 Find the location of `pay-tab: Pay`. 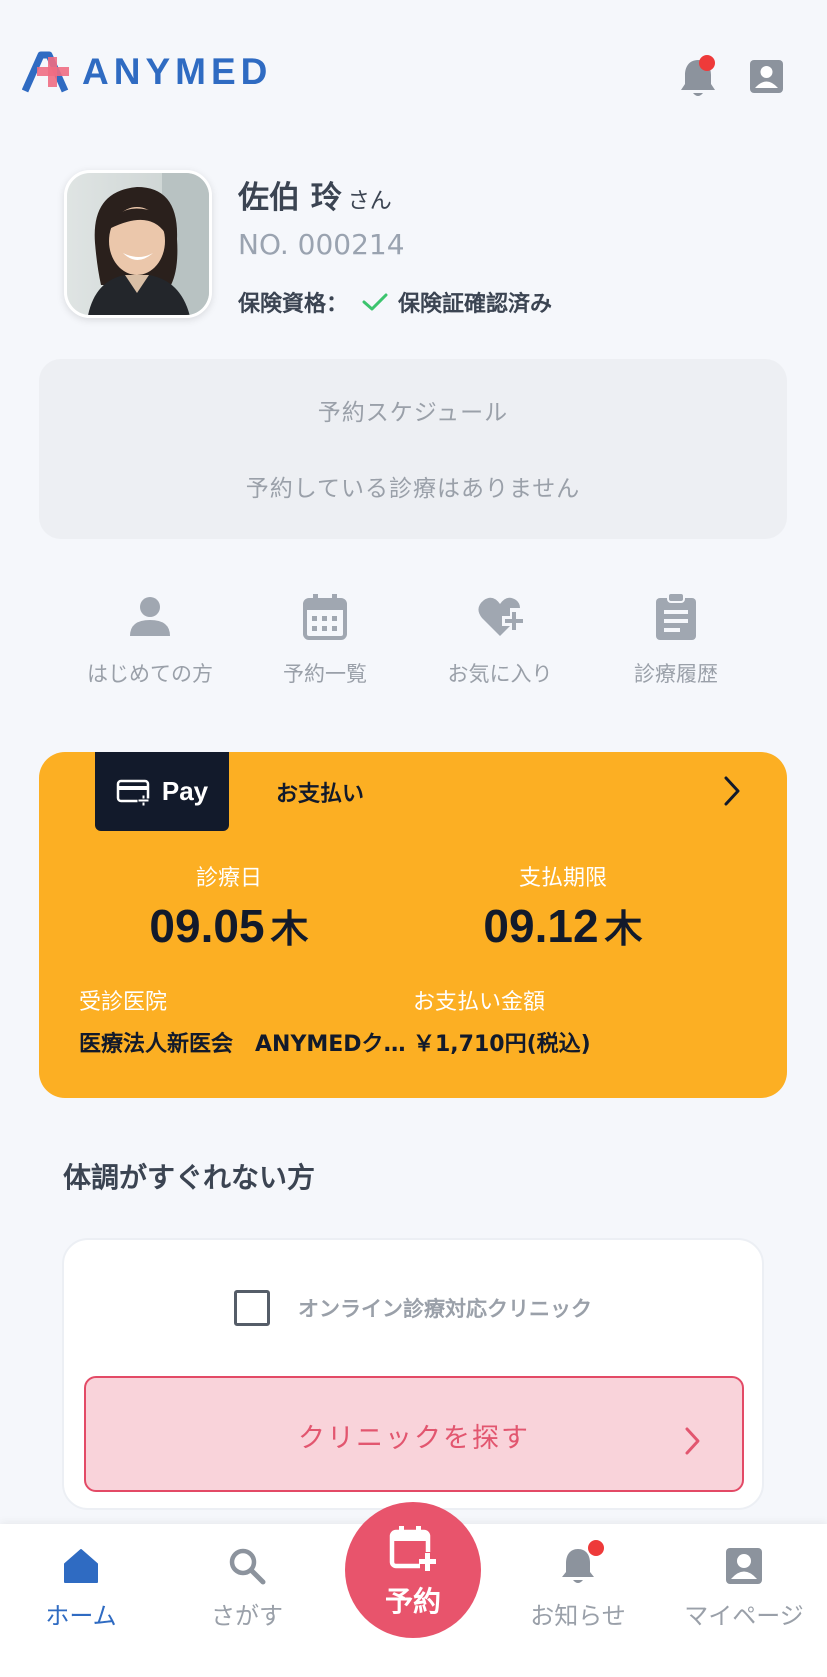

pay-tab: Pay is located at coordinates (162, 791).